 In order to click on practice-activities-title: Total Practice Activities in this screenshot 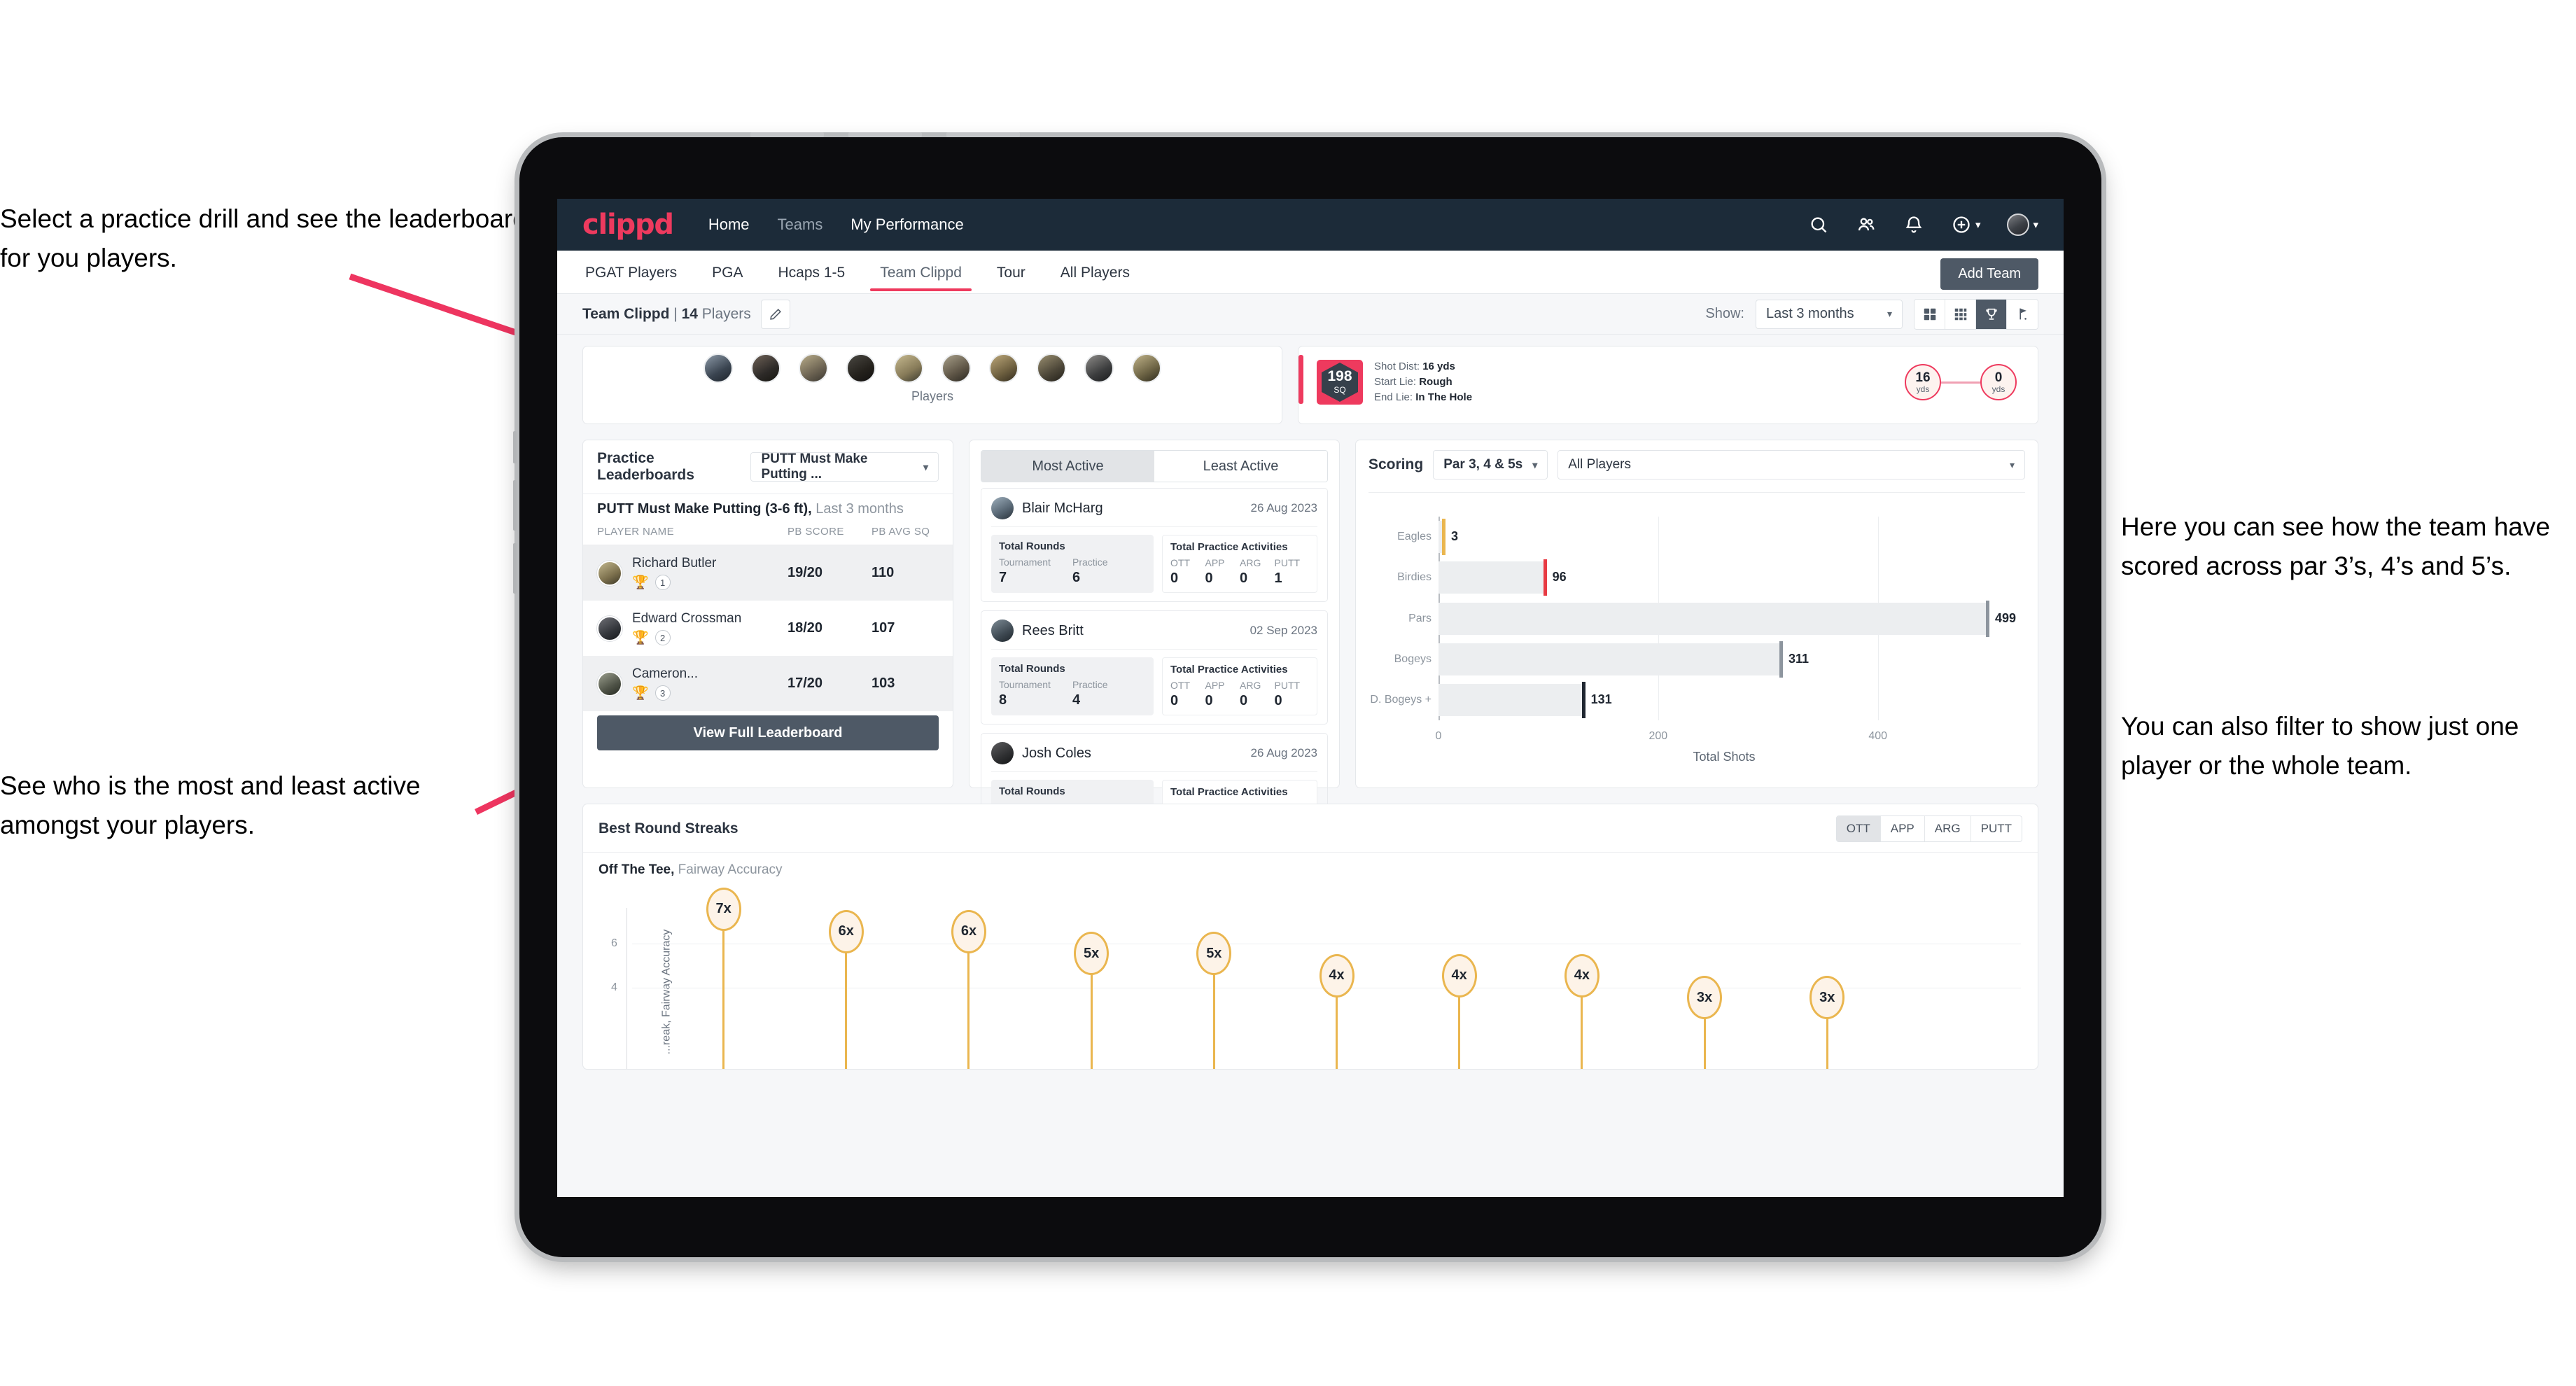, I will do `click(1229, 670)`.